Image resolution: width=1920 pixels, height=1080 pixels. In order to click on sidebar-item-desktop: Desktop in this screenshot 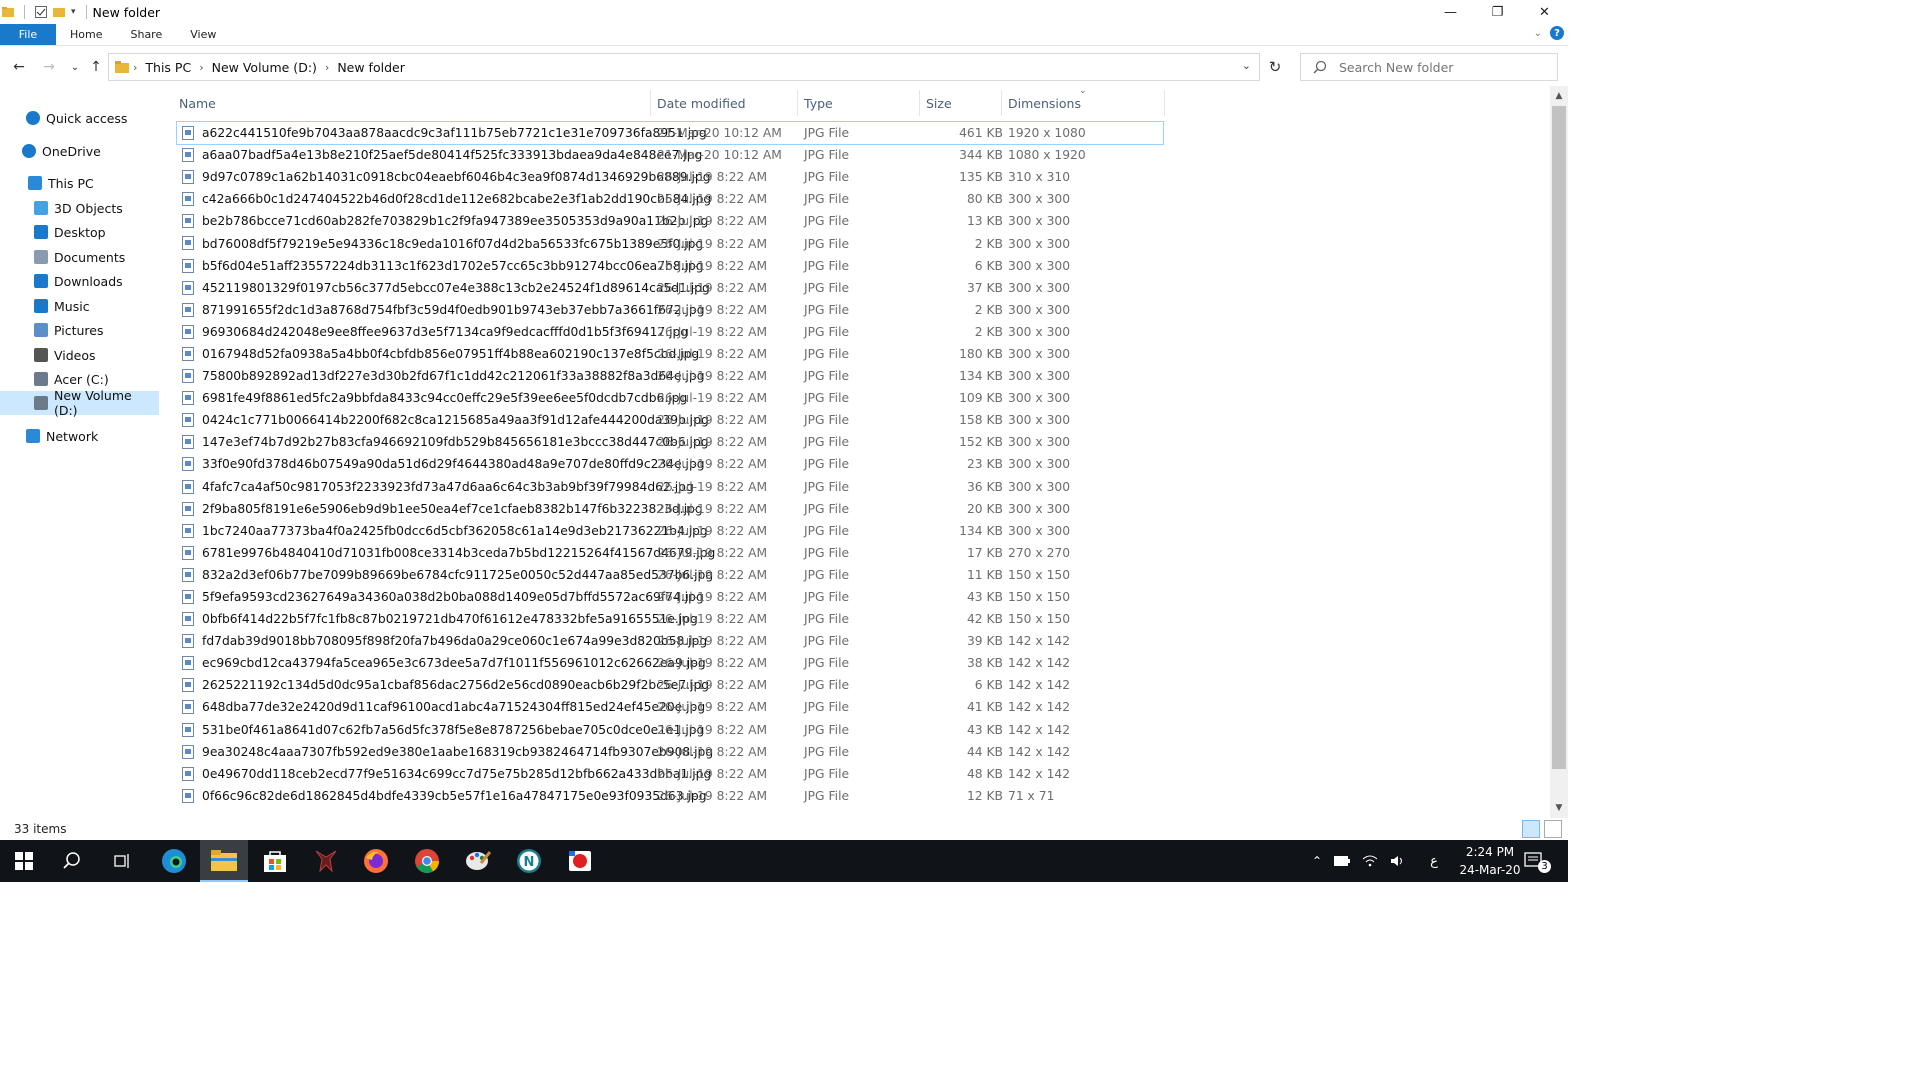, I will do `click(70, 232)`.